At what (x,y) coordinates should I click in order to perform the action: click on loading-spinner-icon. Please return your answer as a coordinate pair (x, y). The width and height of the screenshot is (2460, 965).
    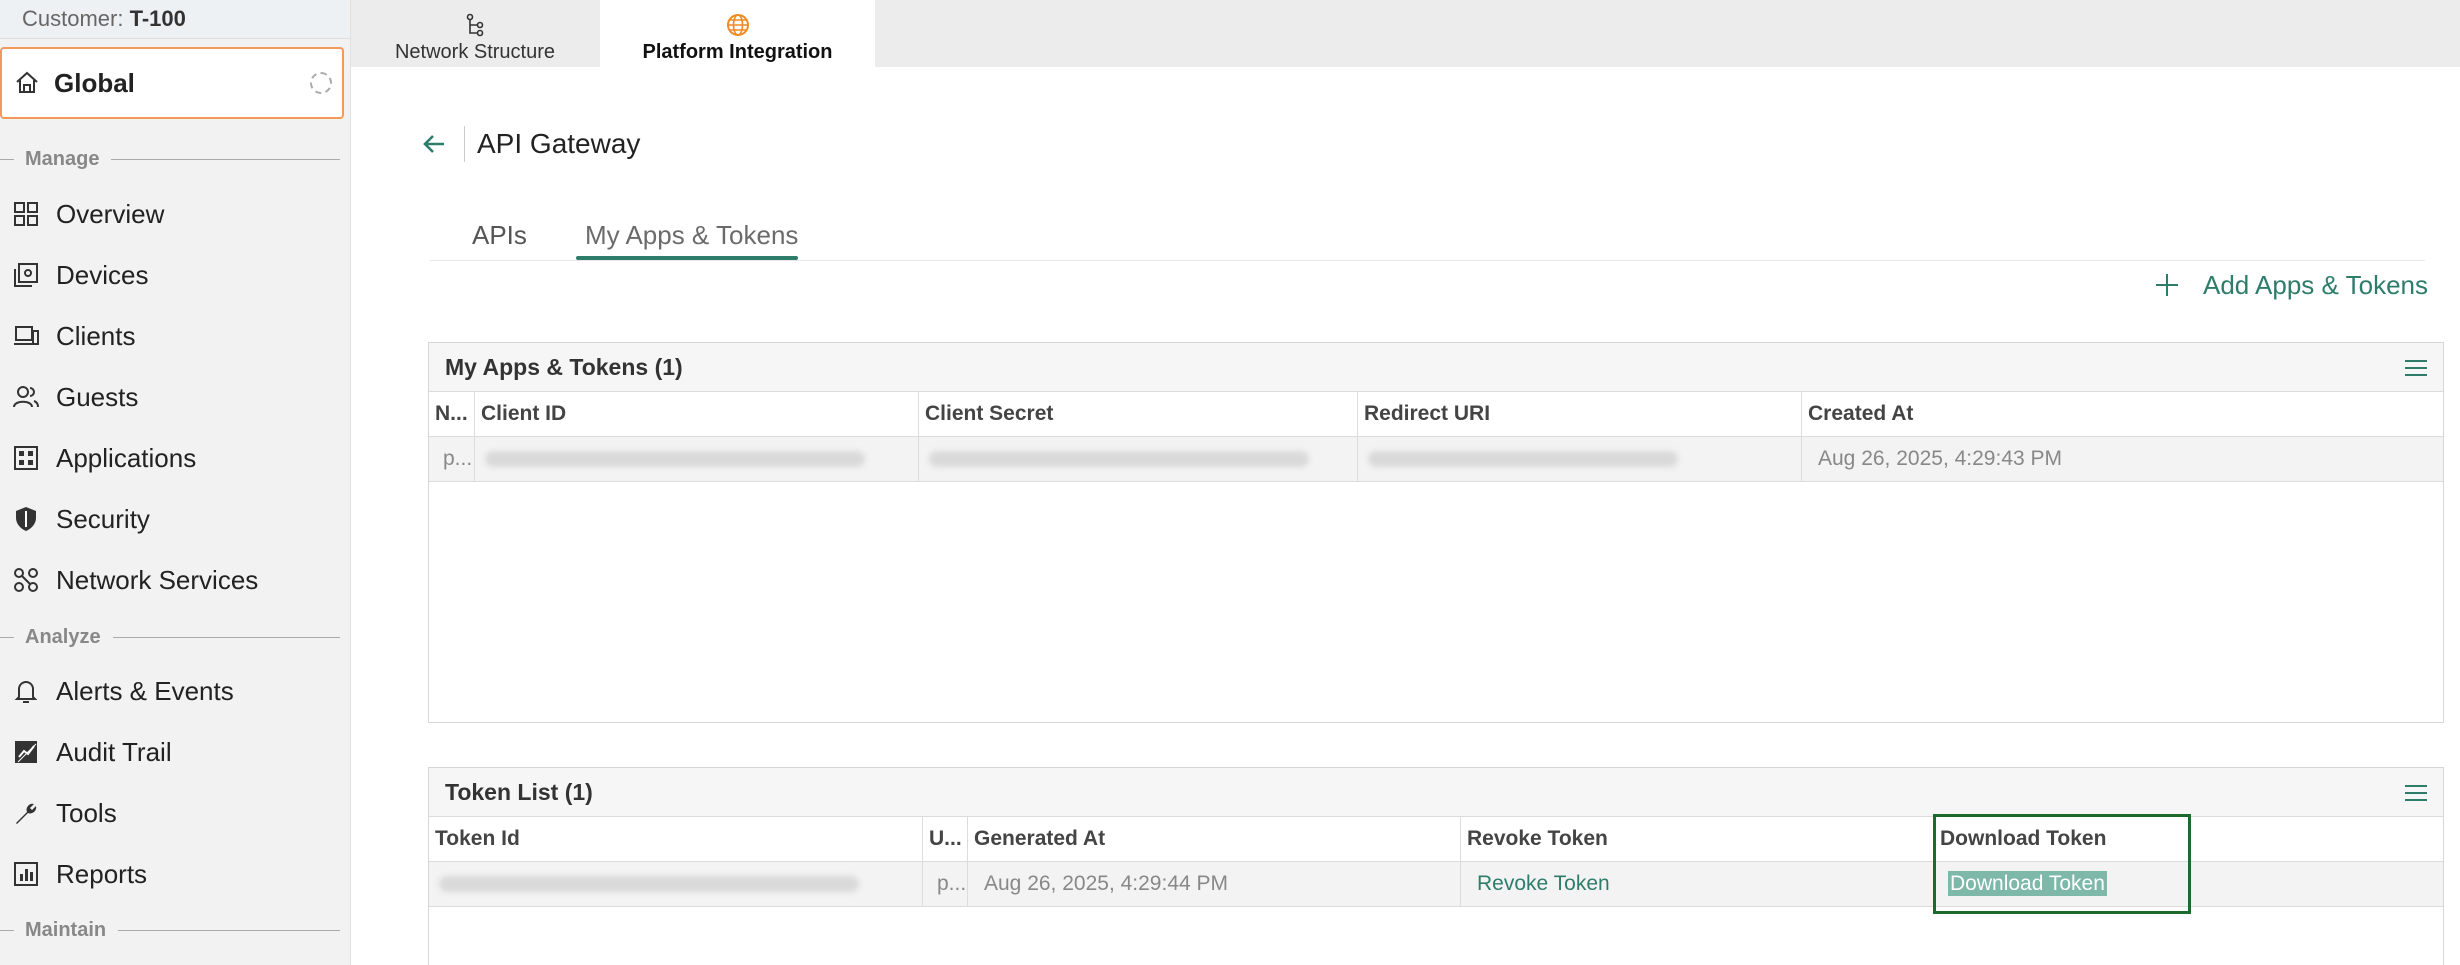
    Looking at the image, I should click on (321, 83).